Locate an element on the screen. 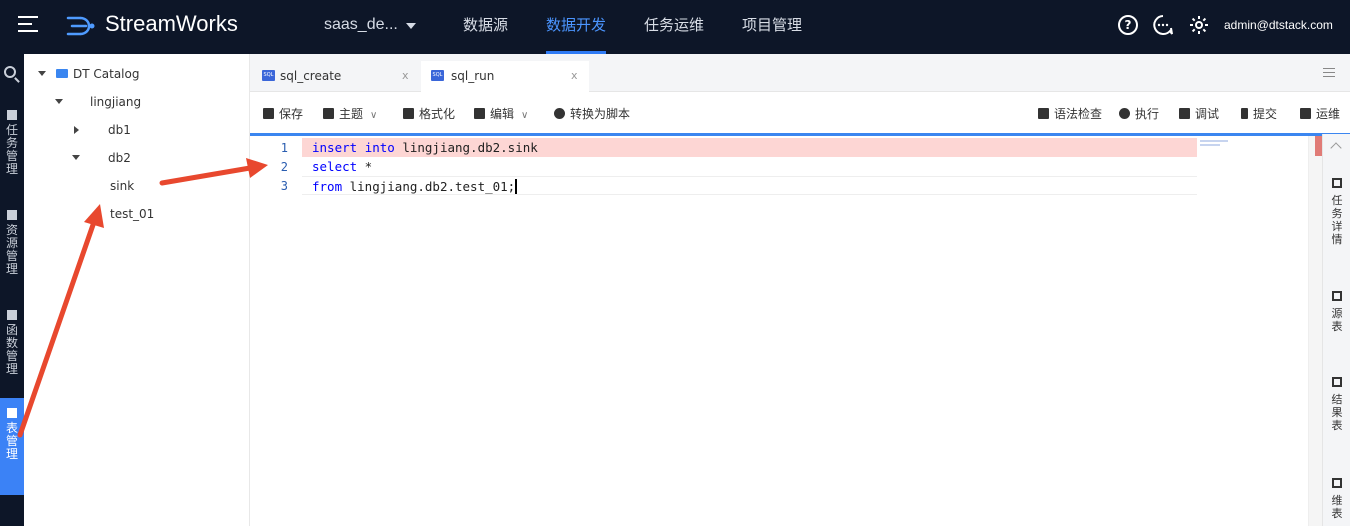 This screenshot has width=1350, height=526. rail-task-manage: 任 务 管 理 is located at coordinates (12, 143).